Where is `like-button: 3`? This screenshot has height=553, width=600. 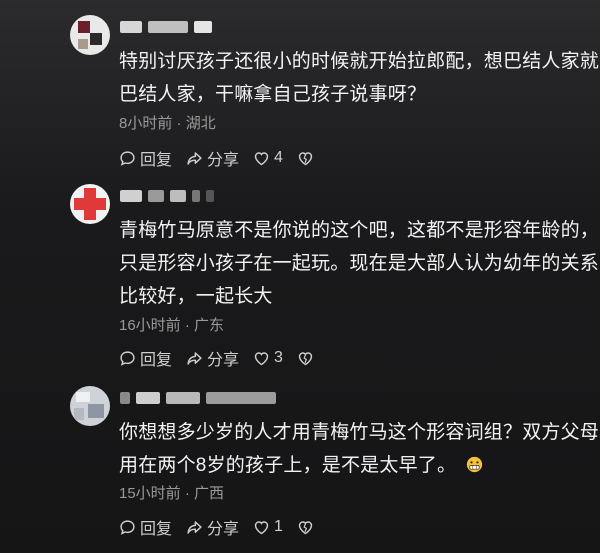 like-button: 3 is located at coordinates (268, 358).